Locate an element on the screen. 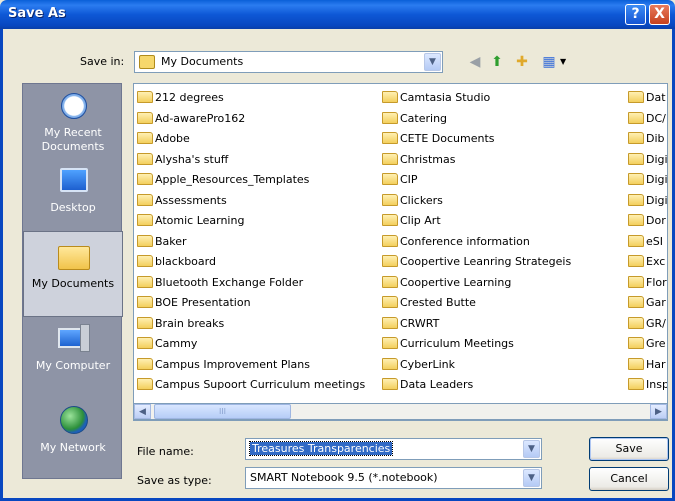 The height and width of the screenshot is (501, 675). place-my-recent-documents: My Recent Documents is located at coordinates (73, 121).